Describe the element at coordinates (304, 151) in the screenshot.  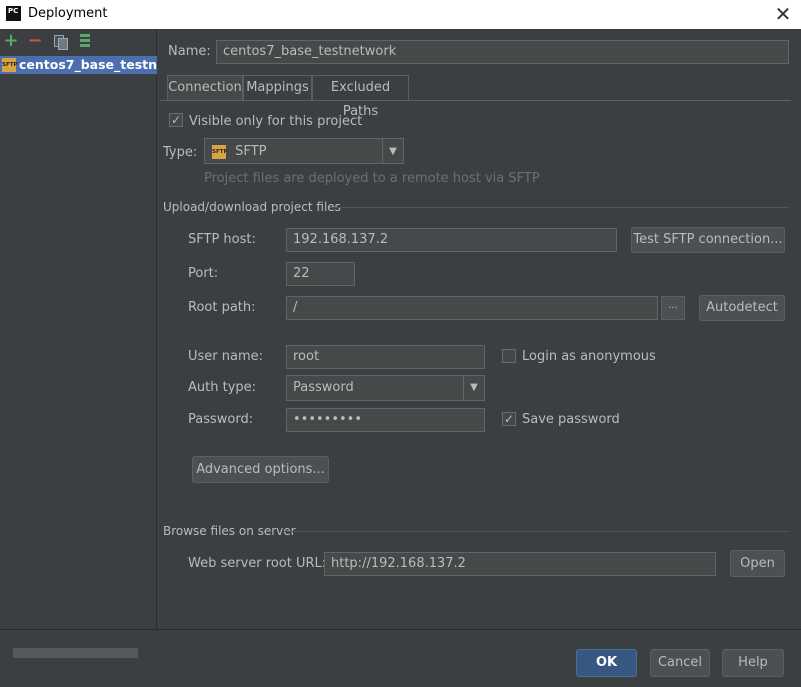
I see `type-combo: SFTP SFTP ▼` at that location.